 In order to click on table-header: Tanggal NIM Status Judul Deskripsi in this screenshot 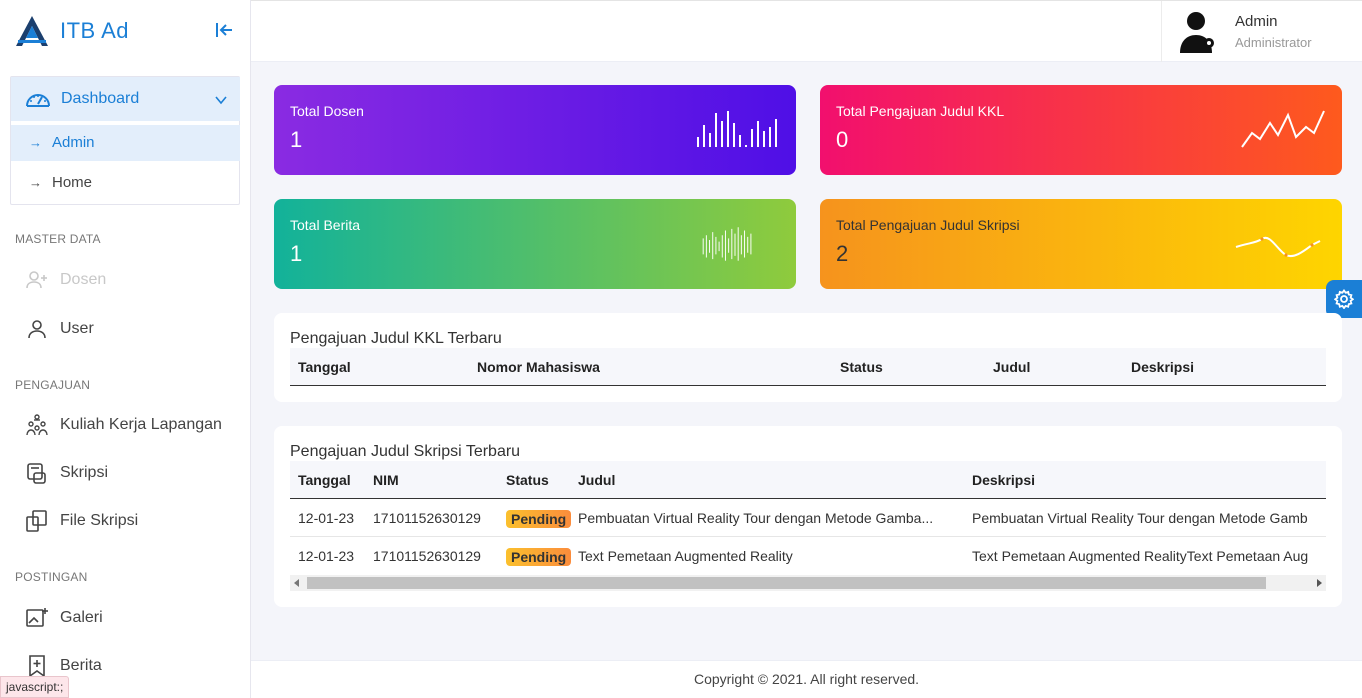, I will do `click(808, 480)`.